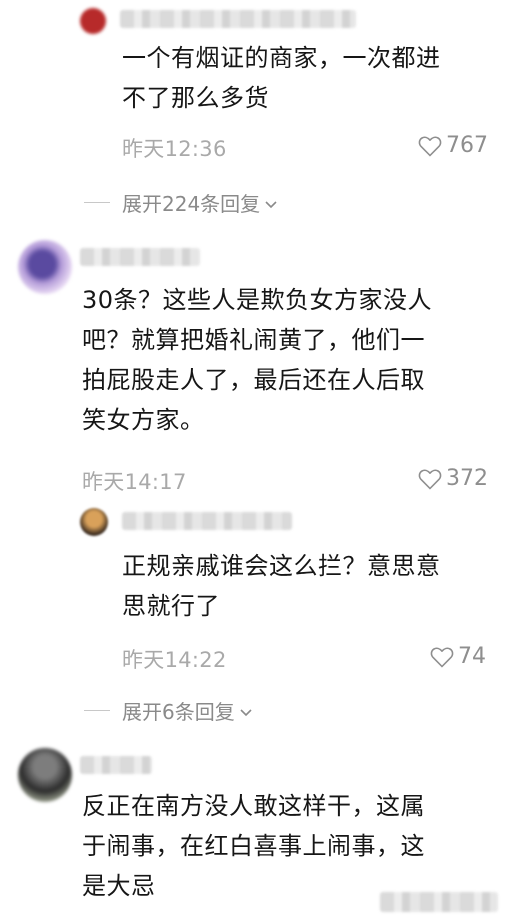 This screenshot has height=922, width=507. Describe the element at coordinates (467, 145) in the screenshot. I see `like-count: 767` at that location.